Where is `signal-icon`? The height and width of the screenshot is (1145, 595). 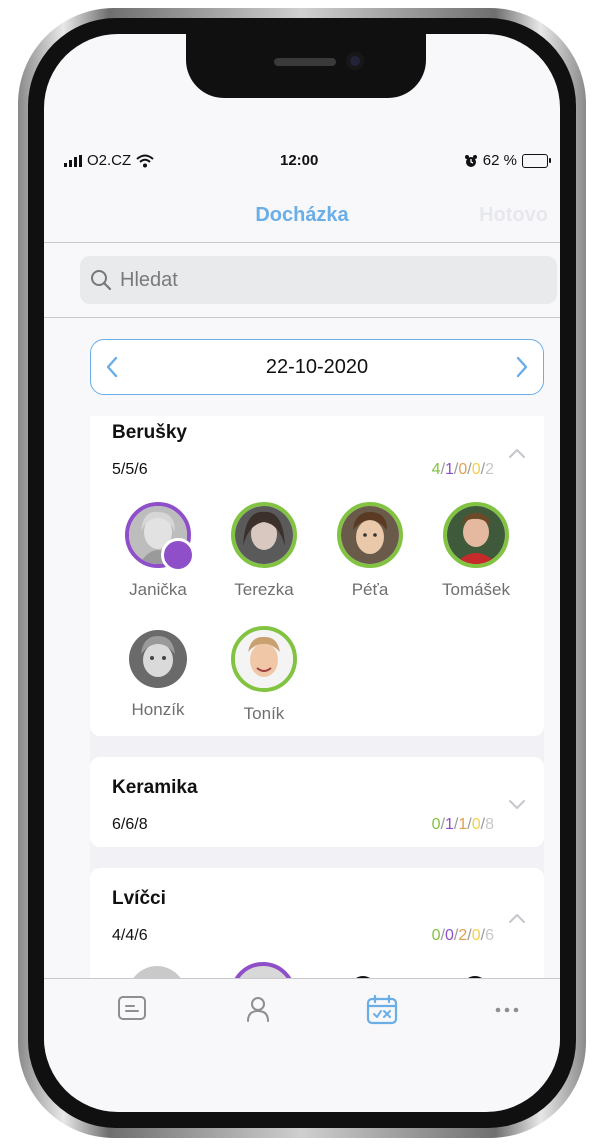 signal-icon is located at coordinates (73, 160).